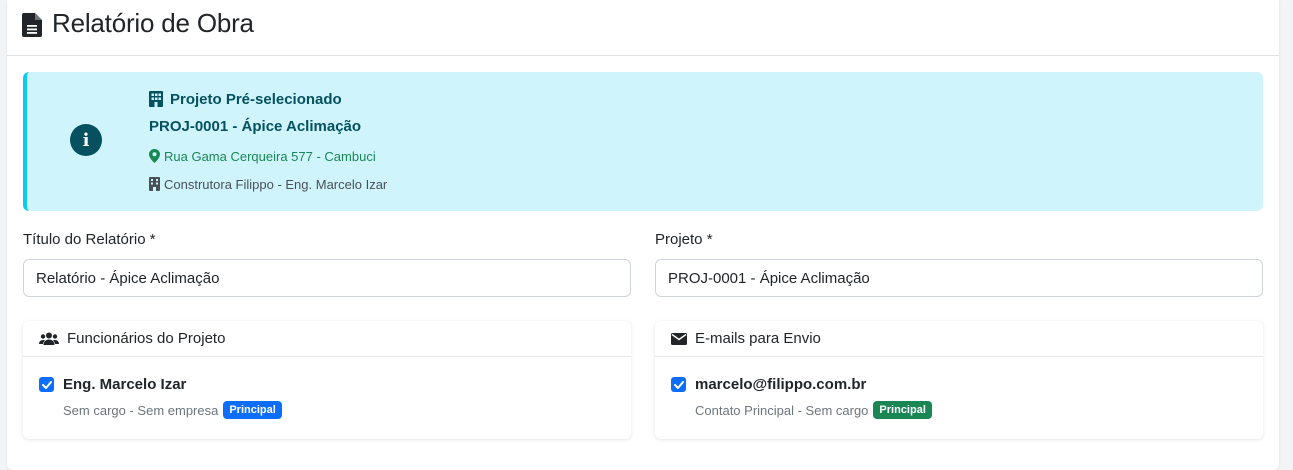  What do you see at coordinates (782, 410) in the screenshot?
I see `email-subtitle: Contato Principal - Sem cargo` at bounding box center [782, 410].